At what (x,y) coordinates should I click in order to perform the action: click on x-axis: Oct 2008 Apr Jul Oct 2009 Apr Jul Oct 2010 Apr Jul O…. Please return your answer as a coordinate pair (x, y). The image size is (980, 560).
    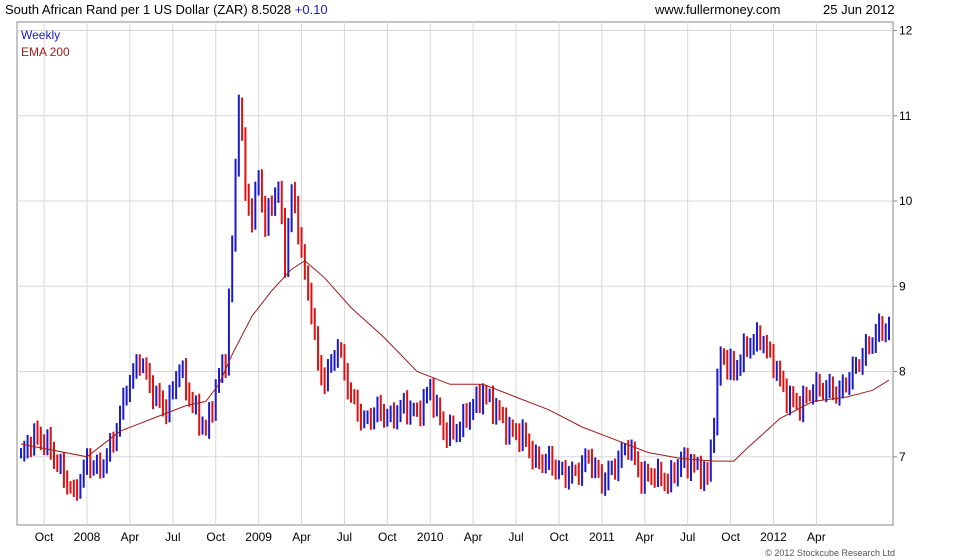
    Looking at the image, I should click on (430, 537).